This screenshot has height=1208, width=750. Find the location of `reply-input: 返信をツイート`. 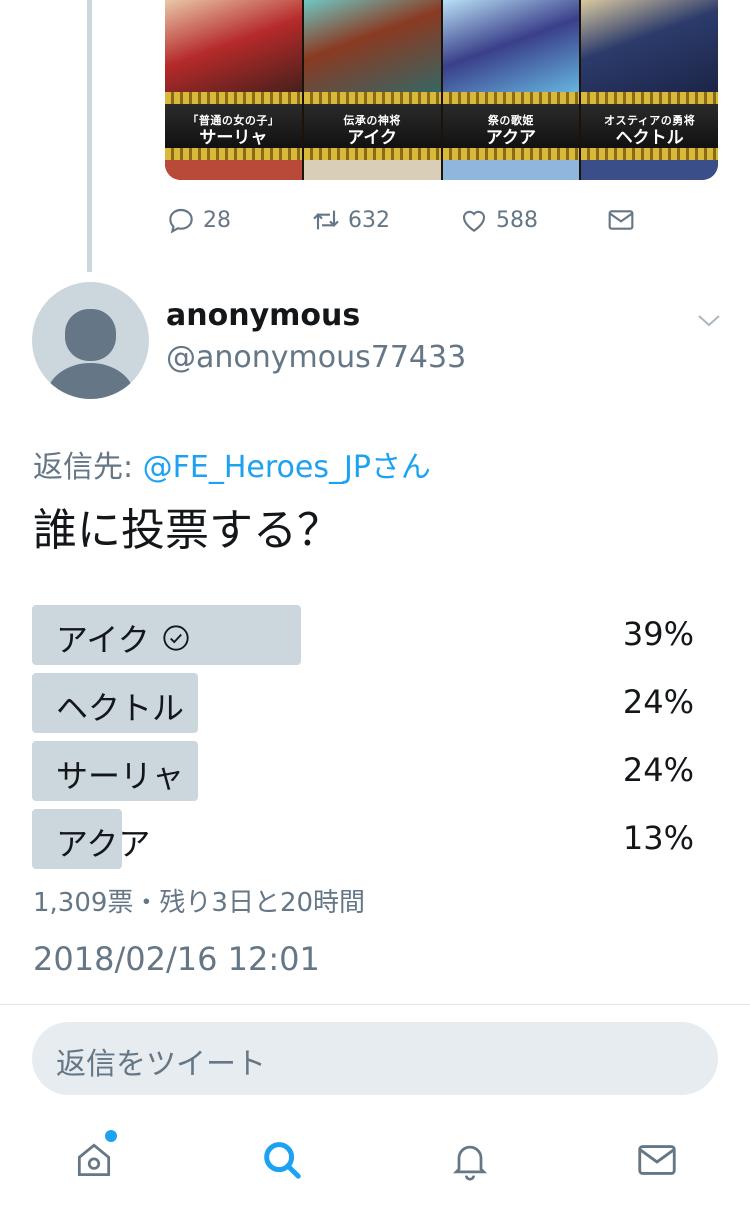

reply-input: 返信をツイート is located at coordinates (375, 1058).